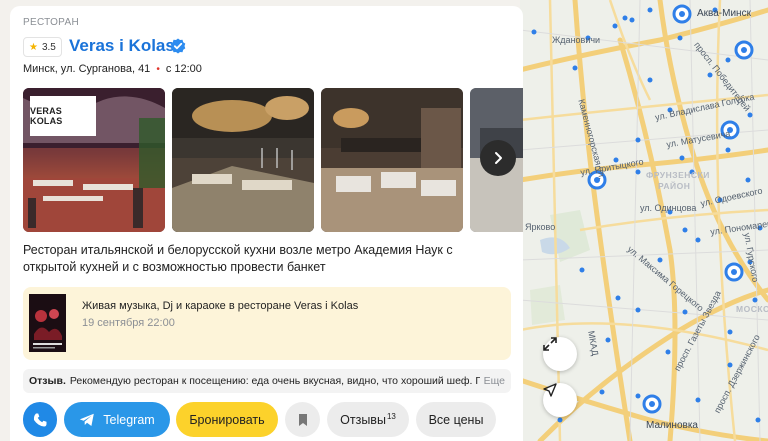 The image size is (768, 441). I want to click on map-label-akva-minsk: Аква-Минск, so click(724, 13).